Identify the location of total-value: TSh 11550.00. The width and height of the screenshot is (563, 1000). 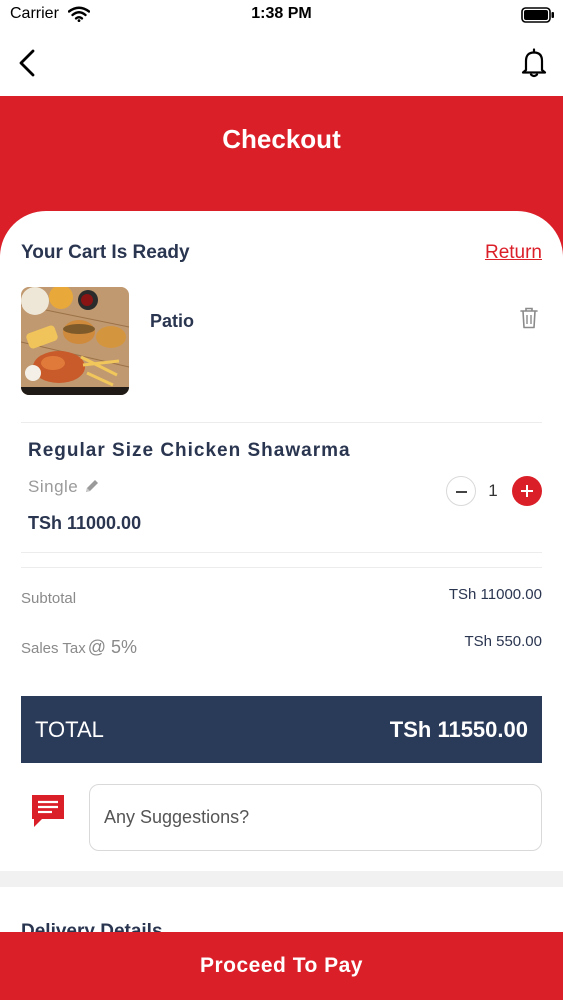
(458, 729).